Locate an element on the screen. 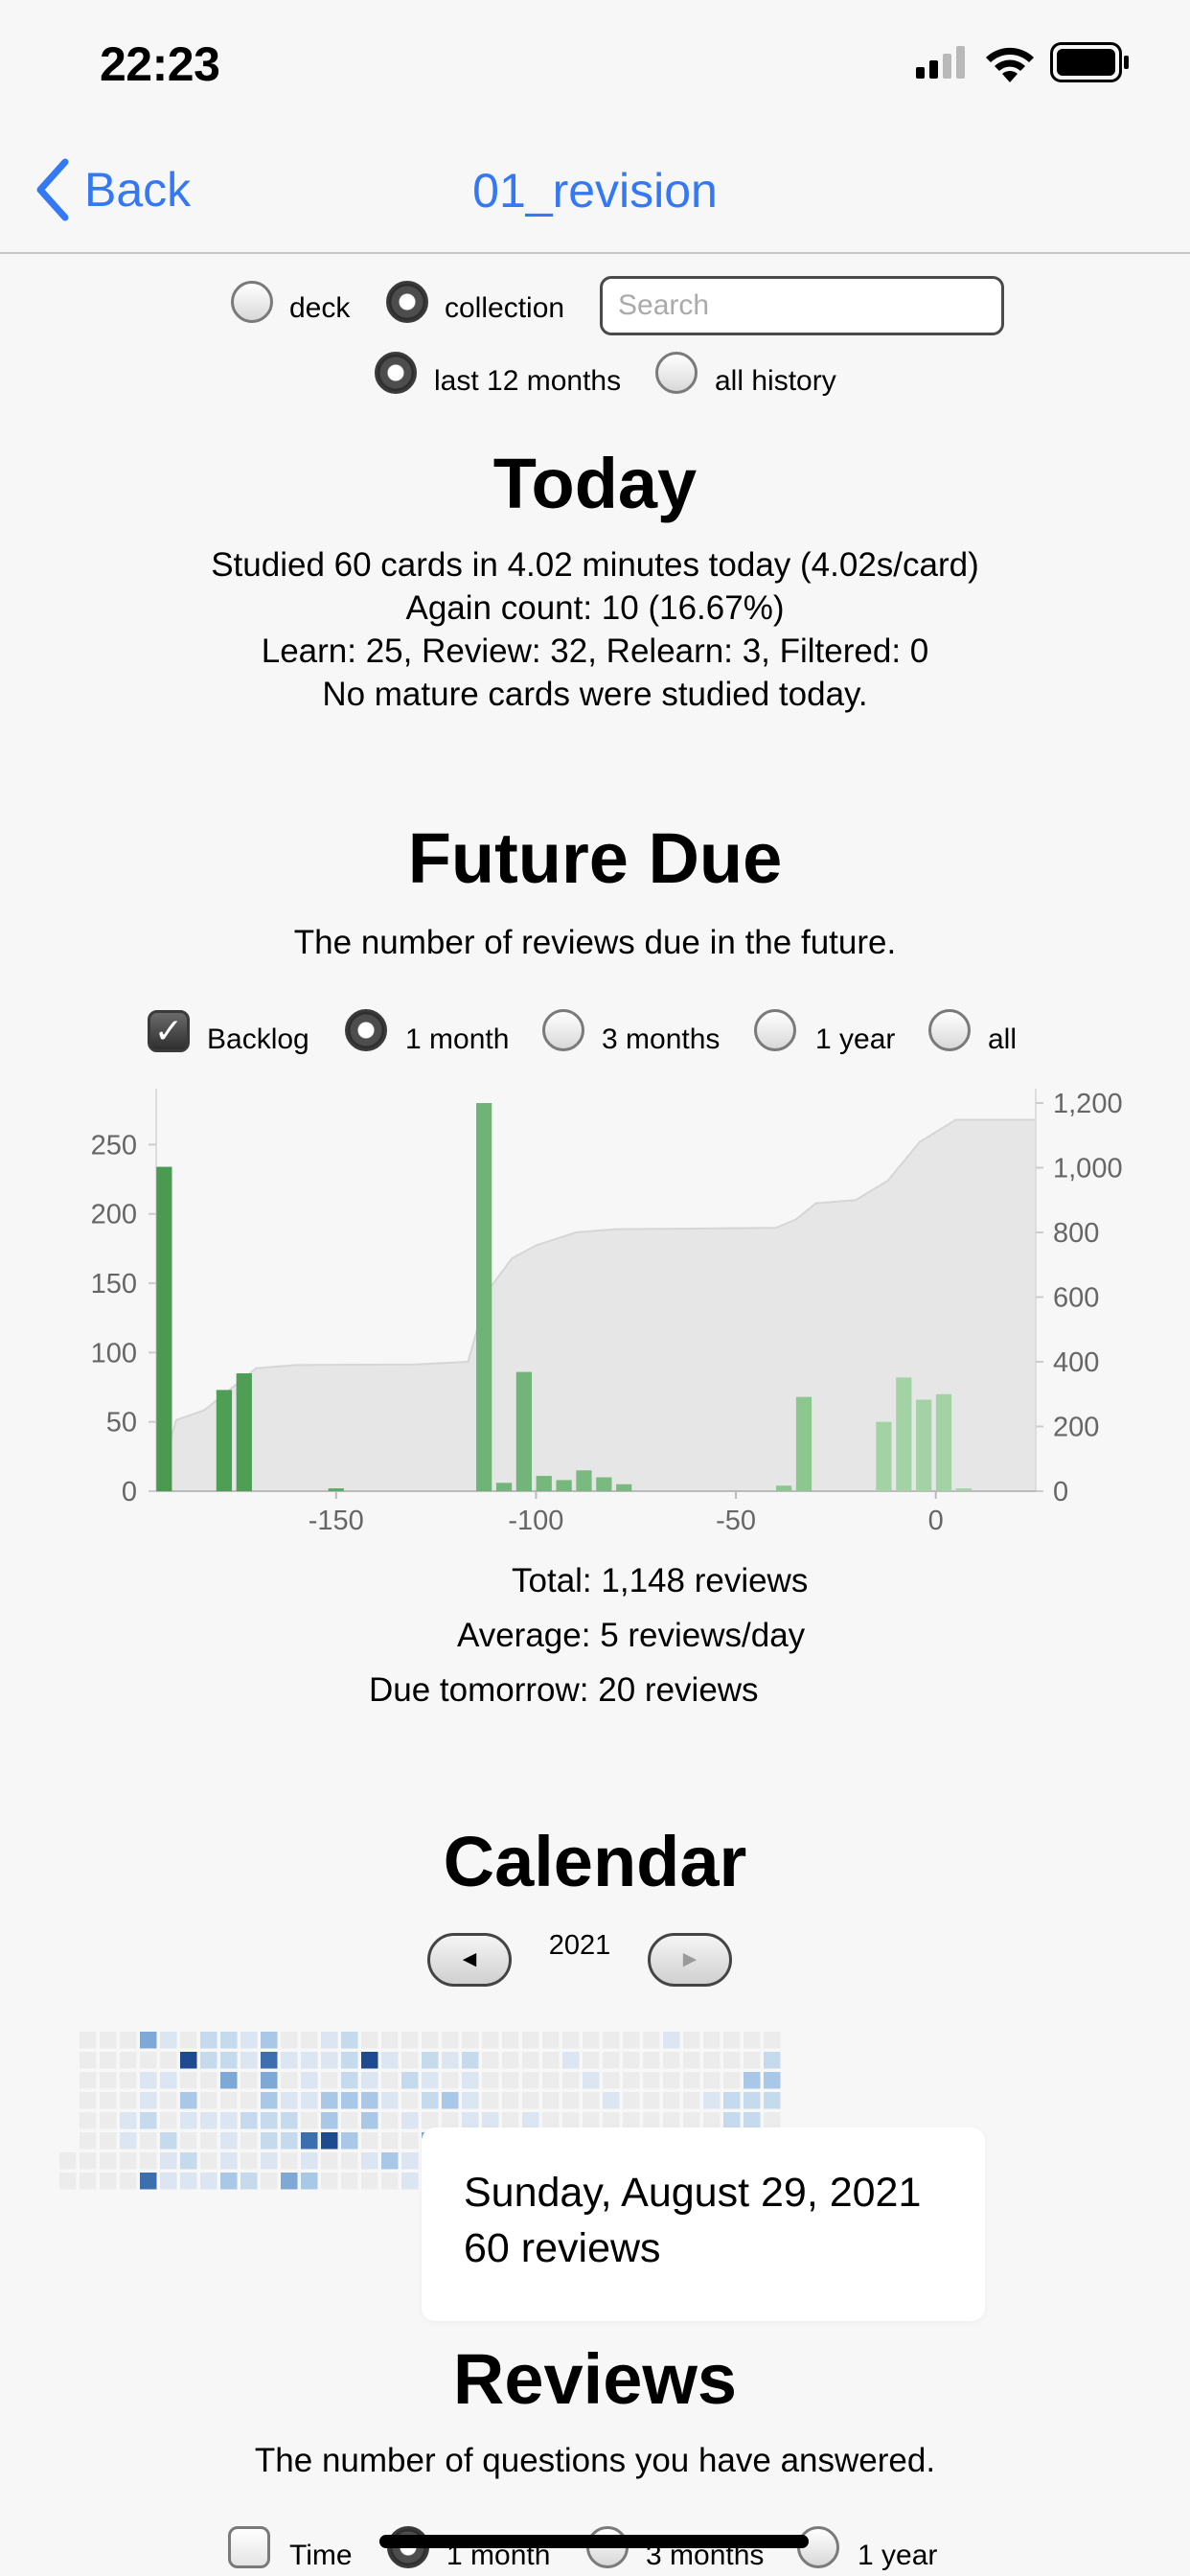 The image size is (1190, 2576). last-12-months-radio is located at coordinates (396, 373).